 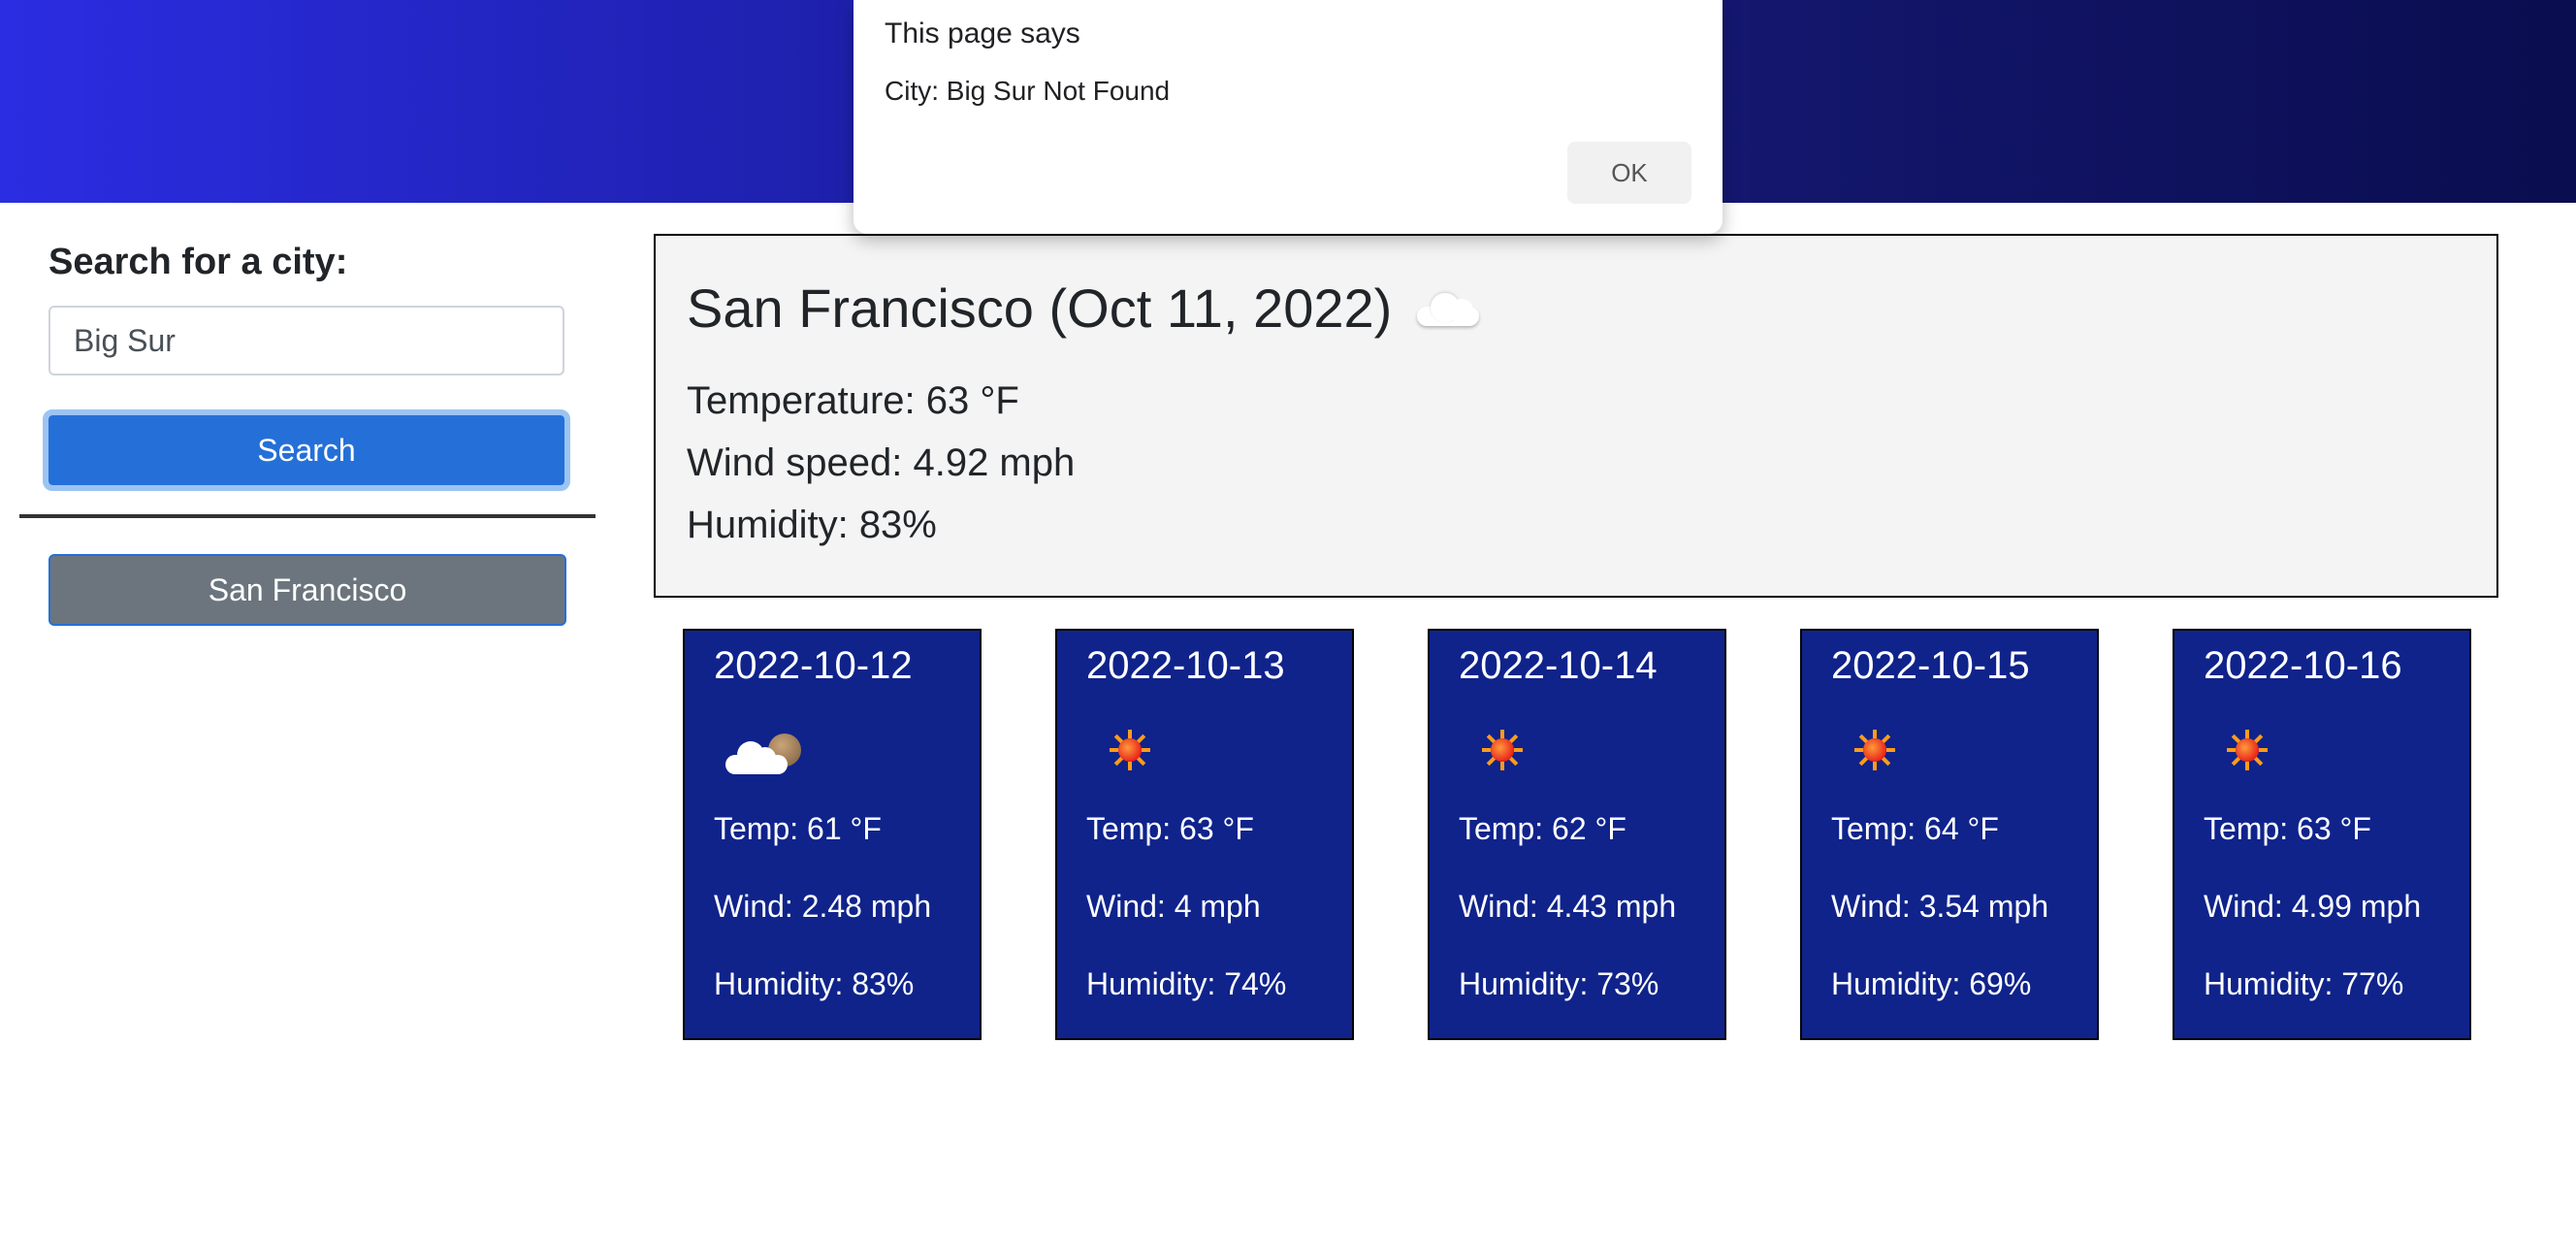 What do you see at coordinates (306, 341) in the screenshot?
I see `city-search-input` at bounding box center [306, 341].